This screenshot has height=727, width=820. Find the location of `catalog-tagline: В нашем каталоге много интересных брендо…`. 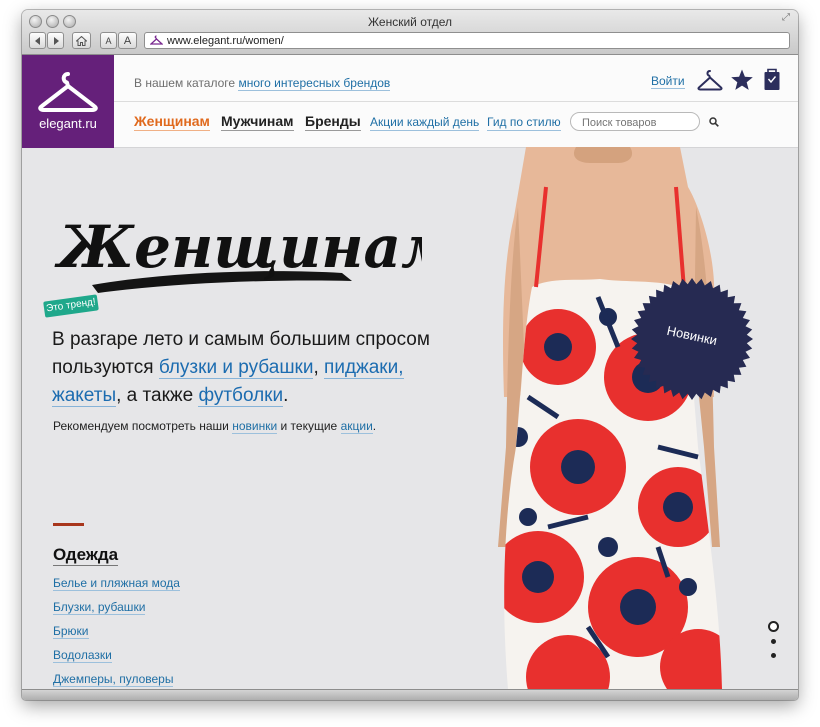

catalog-tagline: В нашем каталоге много интересных брендо… is located at coordinates (262, 83).